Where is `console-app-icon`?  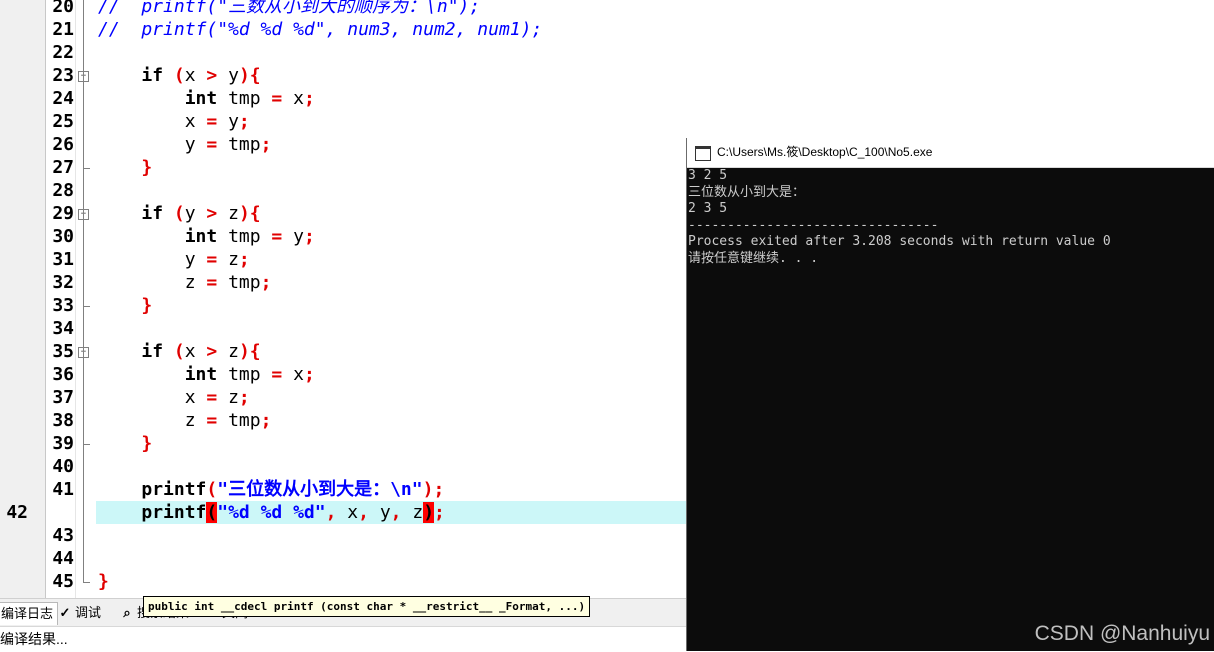 console-app-icon is located at coordinates (703, 153).